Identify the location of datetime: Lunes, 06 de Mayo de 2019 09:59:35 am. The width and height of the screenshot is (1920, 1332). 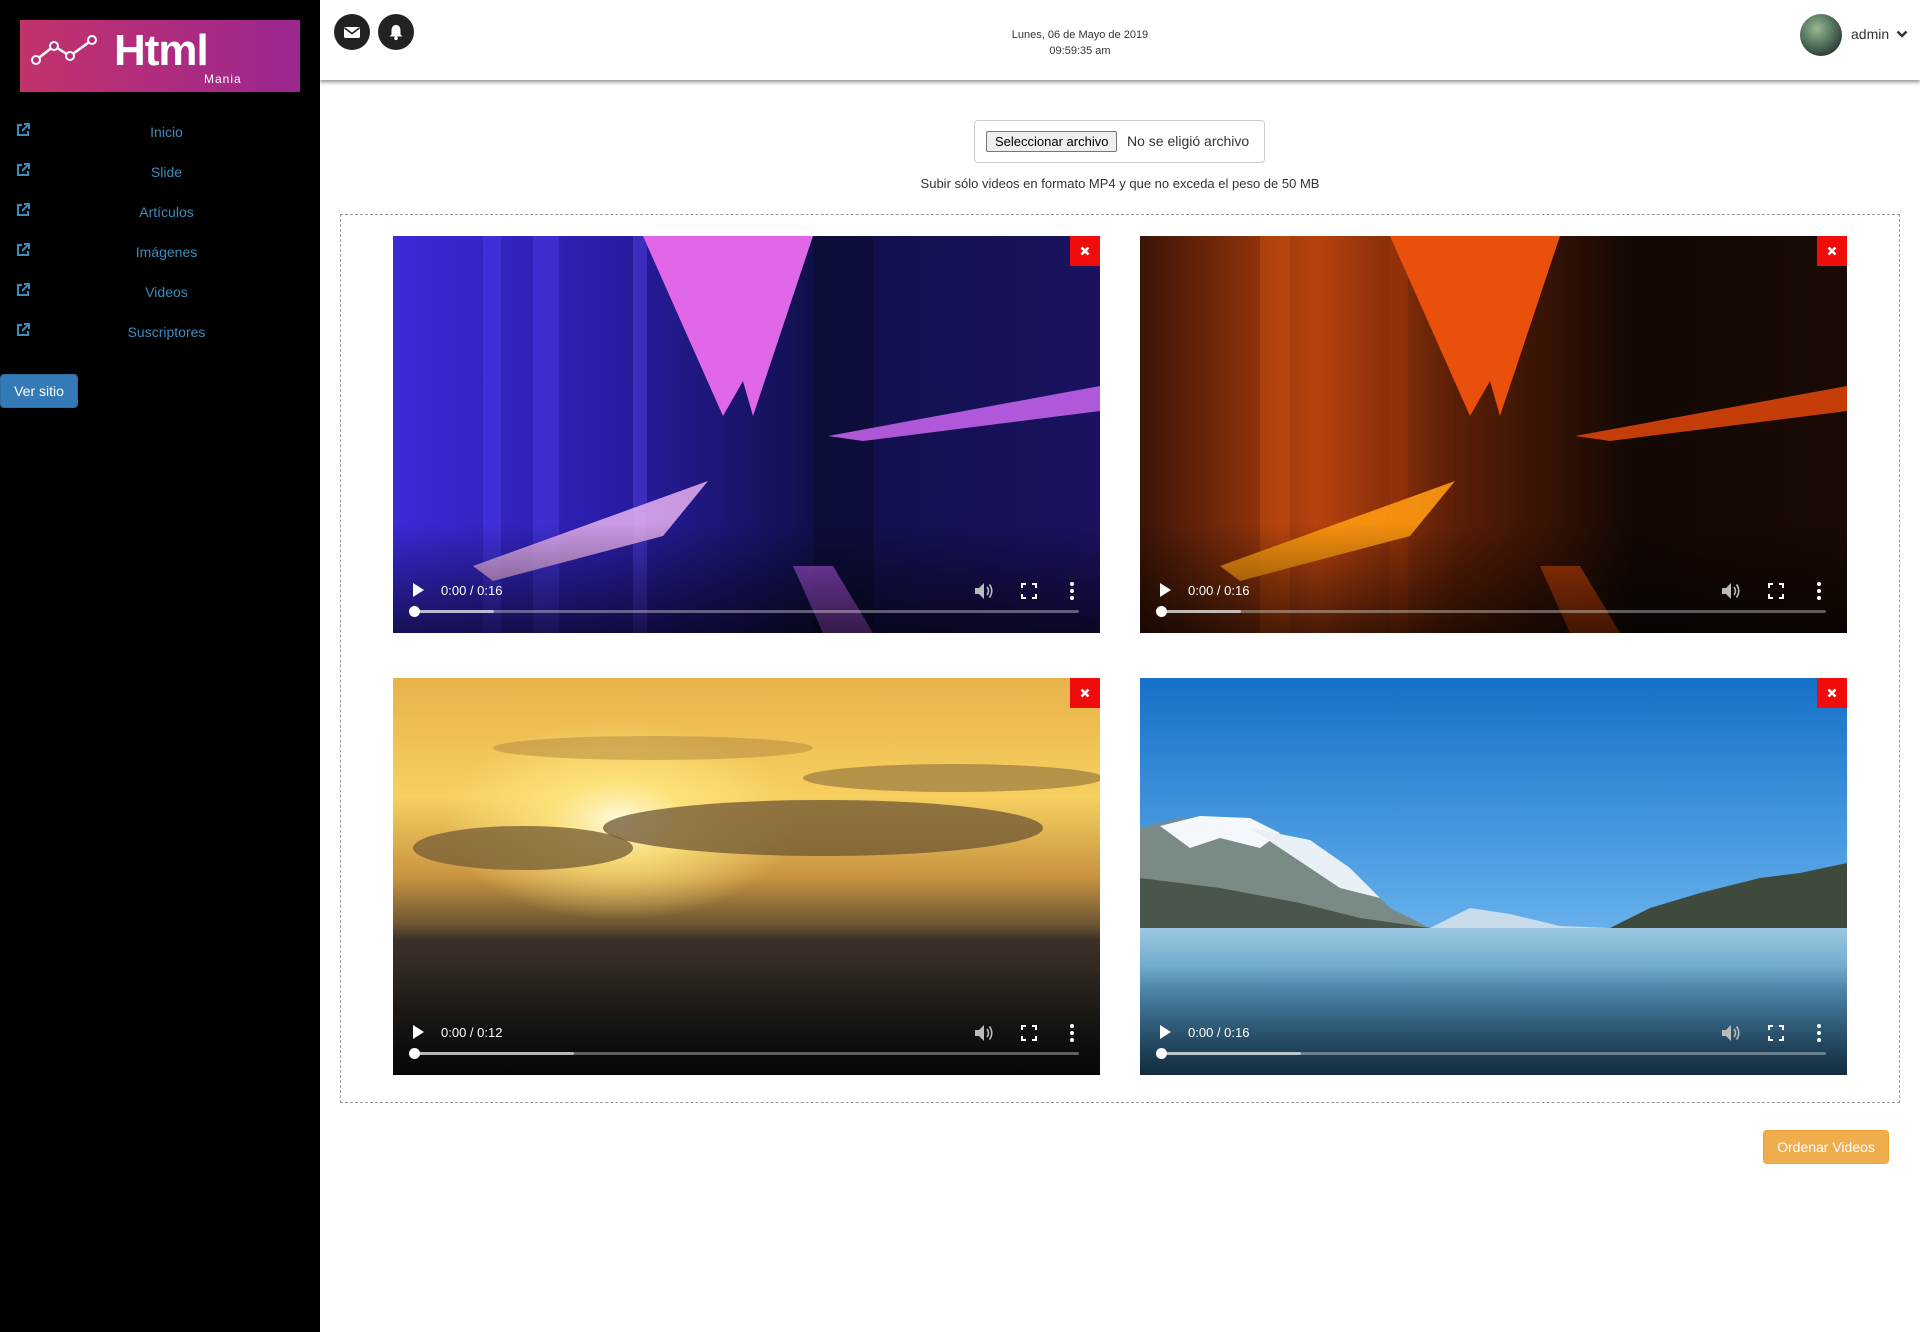
(1080, 43).